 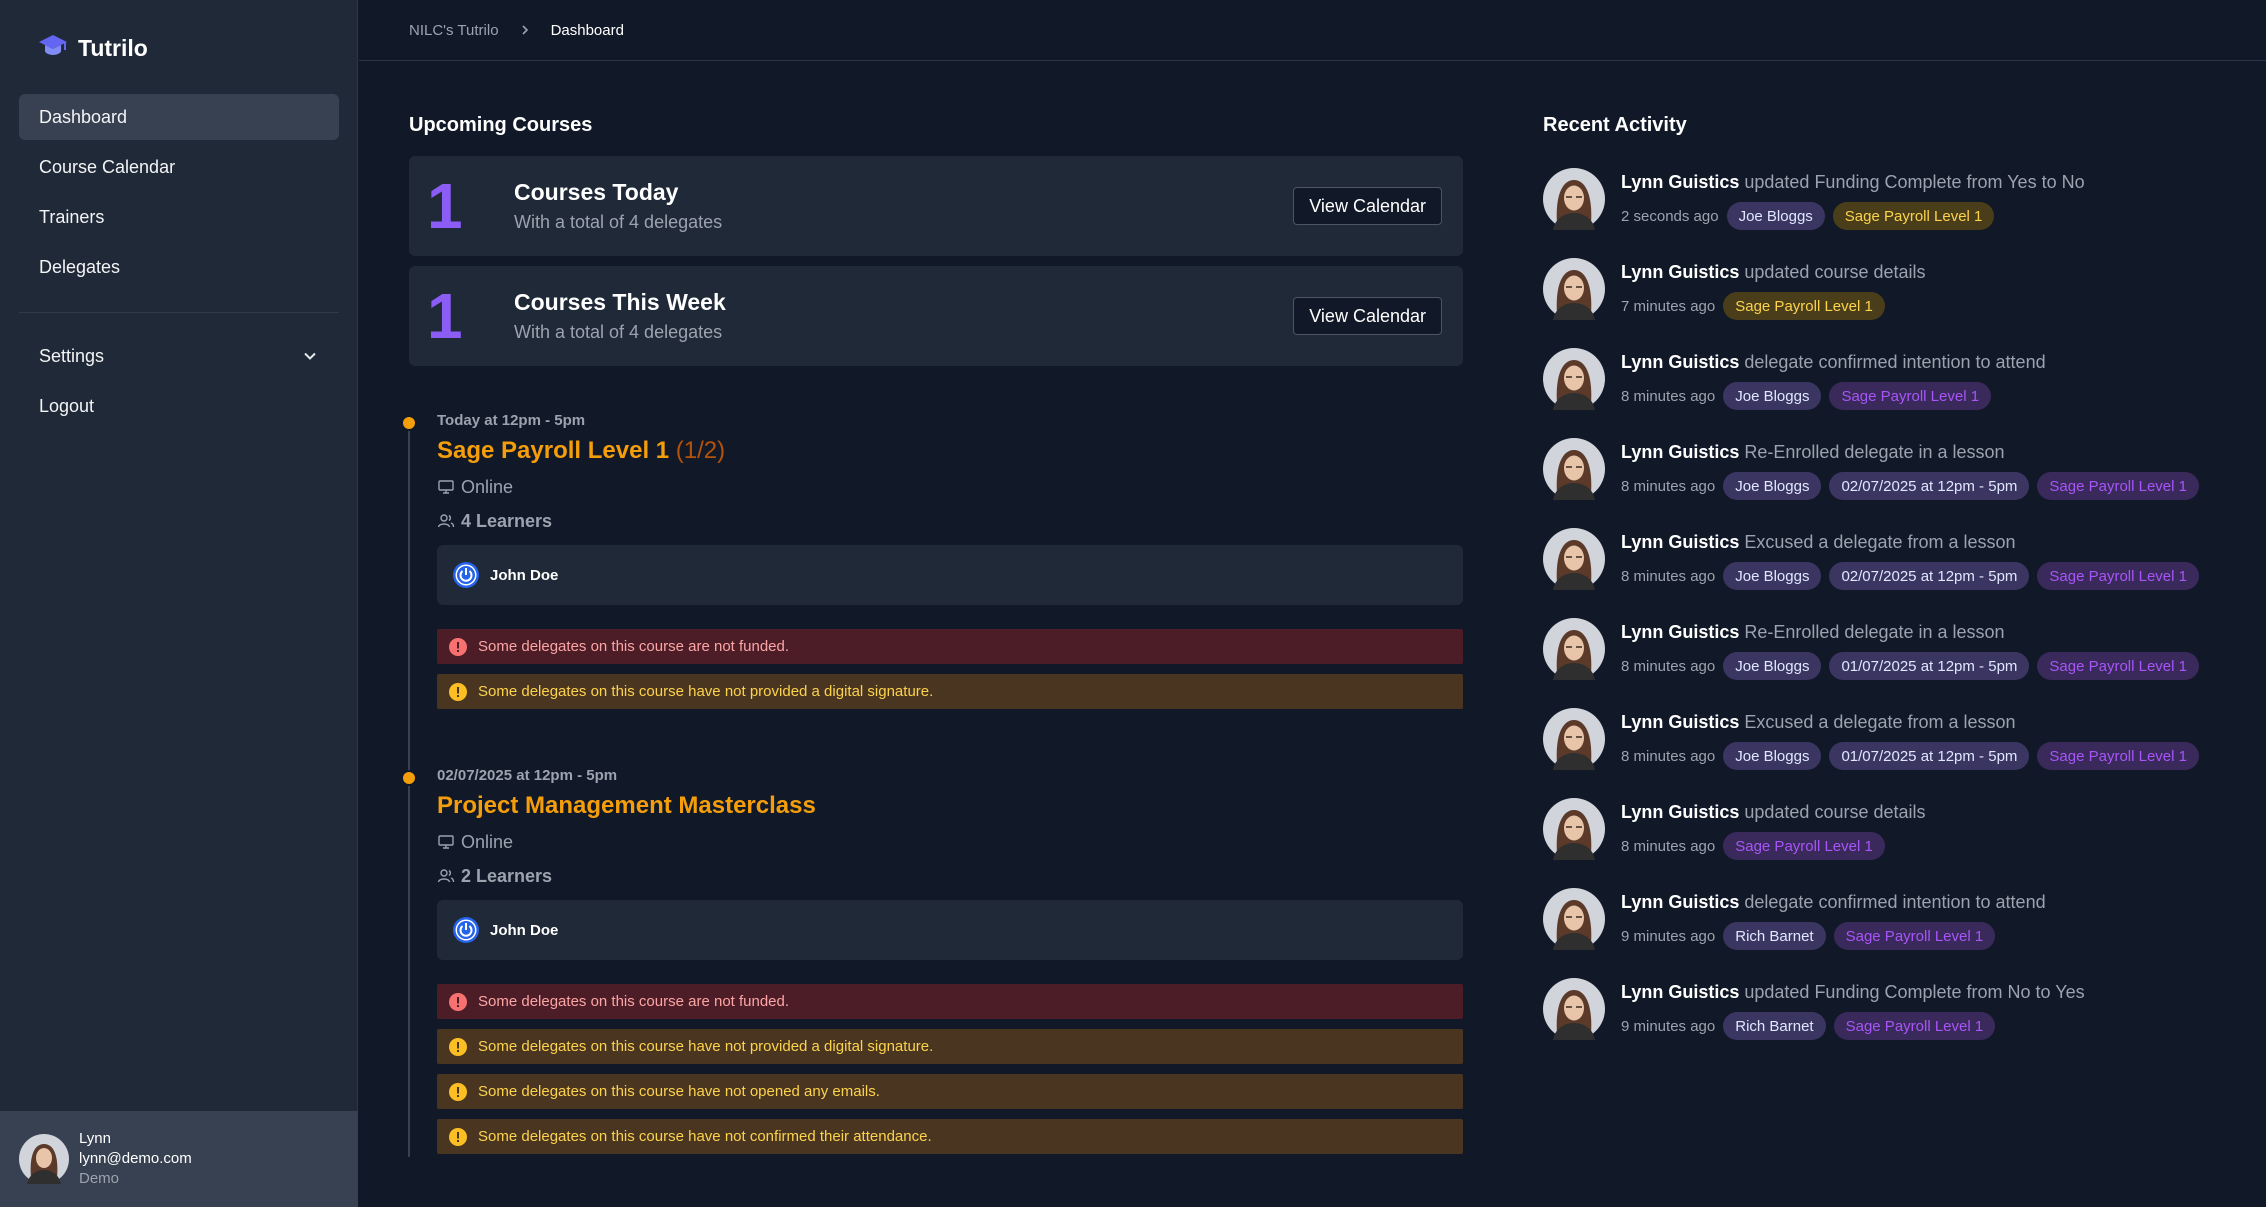 I want to click on stat-title: Courses Today, so click(x=596, y=192).